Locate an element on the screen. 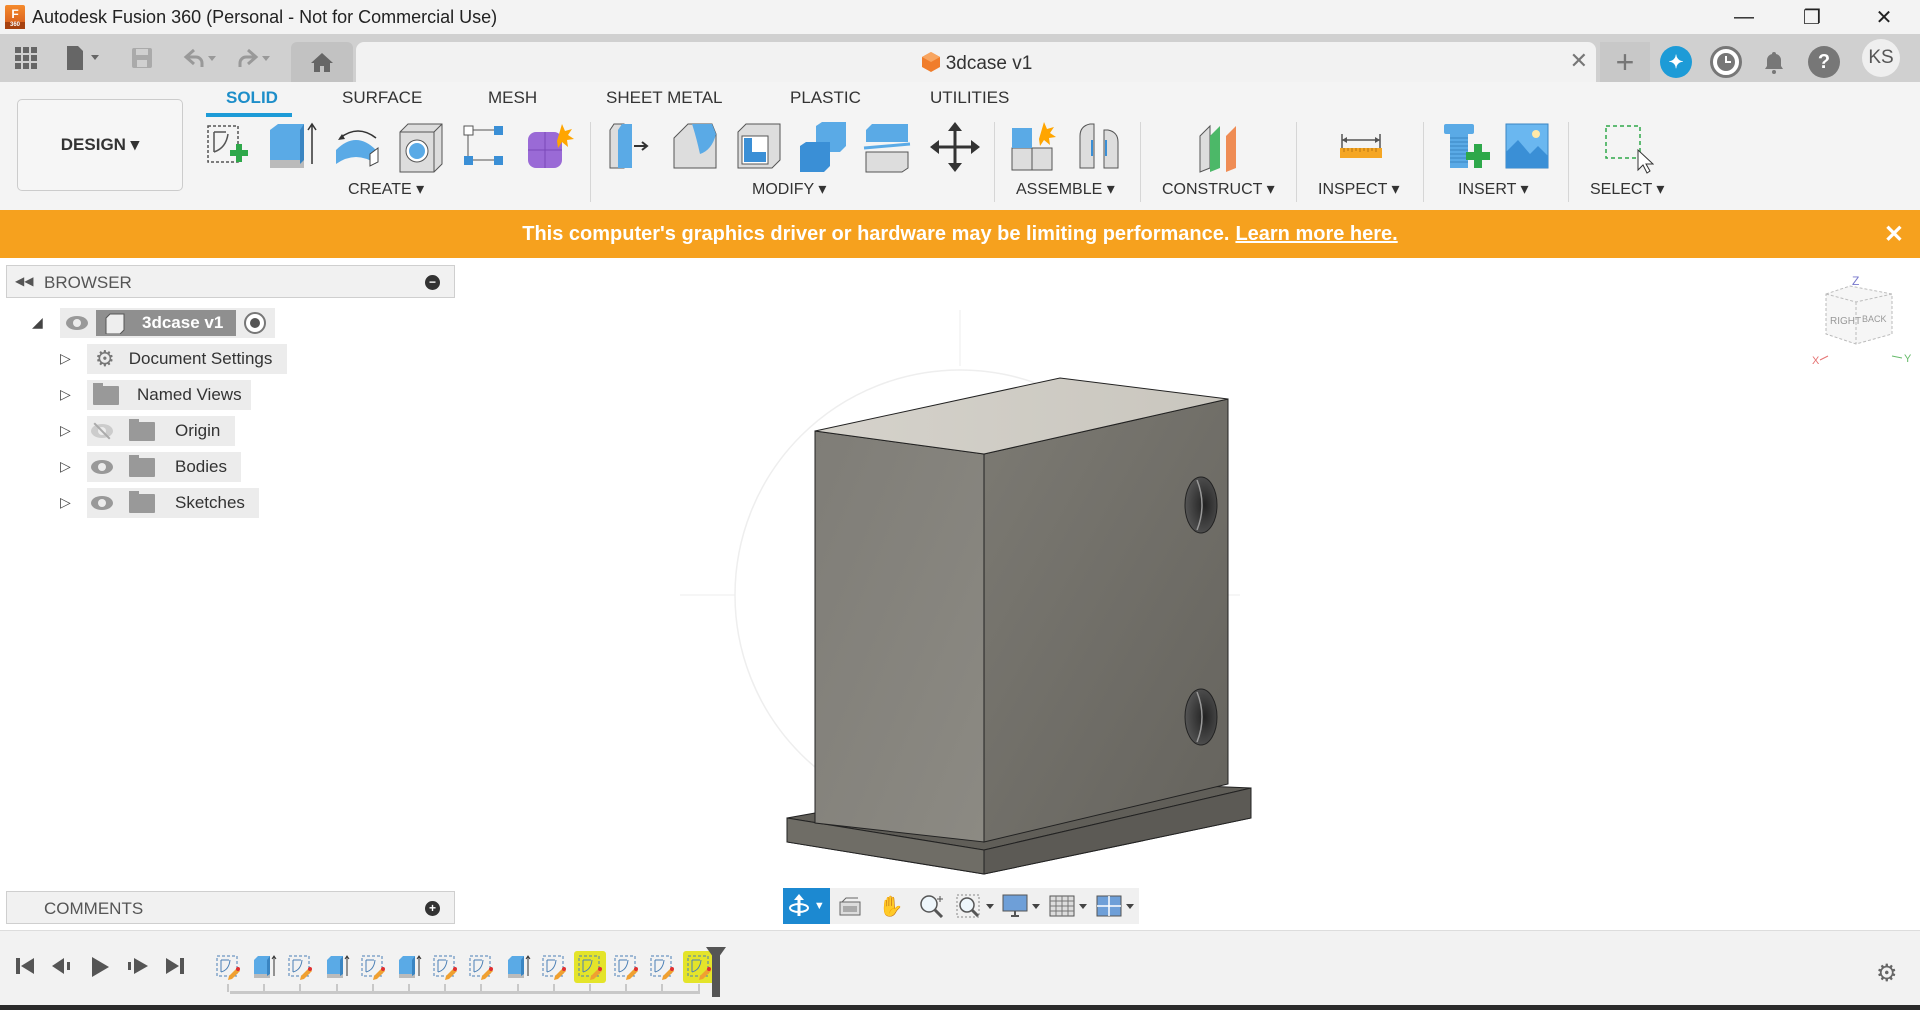  hidden-eye-icon is located at coordinates (103, 431).